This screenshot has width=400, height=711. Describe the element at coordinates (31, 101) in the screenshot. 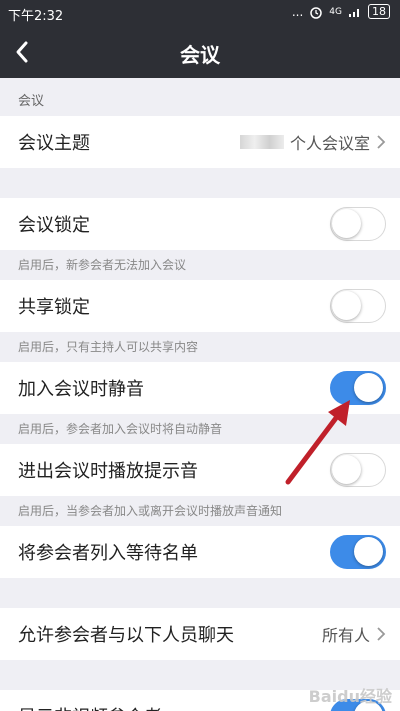

I see `section-header: 会议` at that location.